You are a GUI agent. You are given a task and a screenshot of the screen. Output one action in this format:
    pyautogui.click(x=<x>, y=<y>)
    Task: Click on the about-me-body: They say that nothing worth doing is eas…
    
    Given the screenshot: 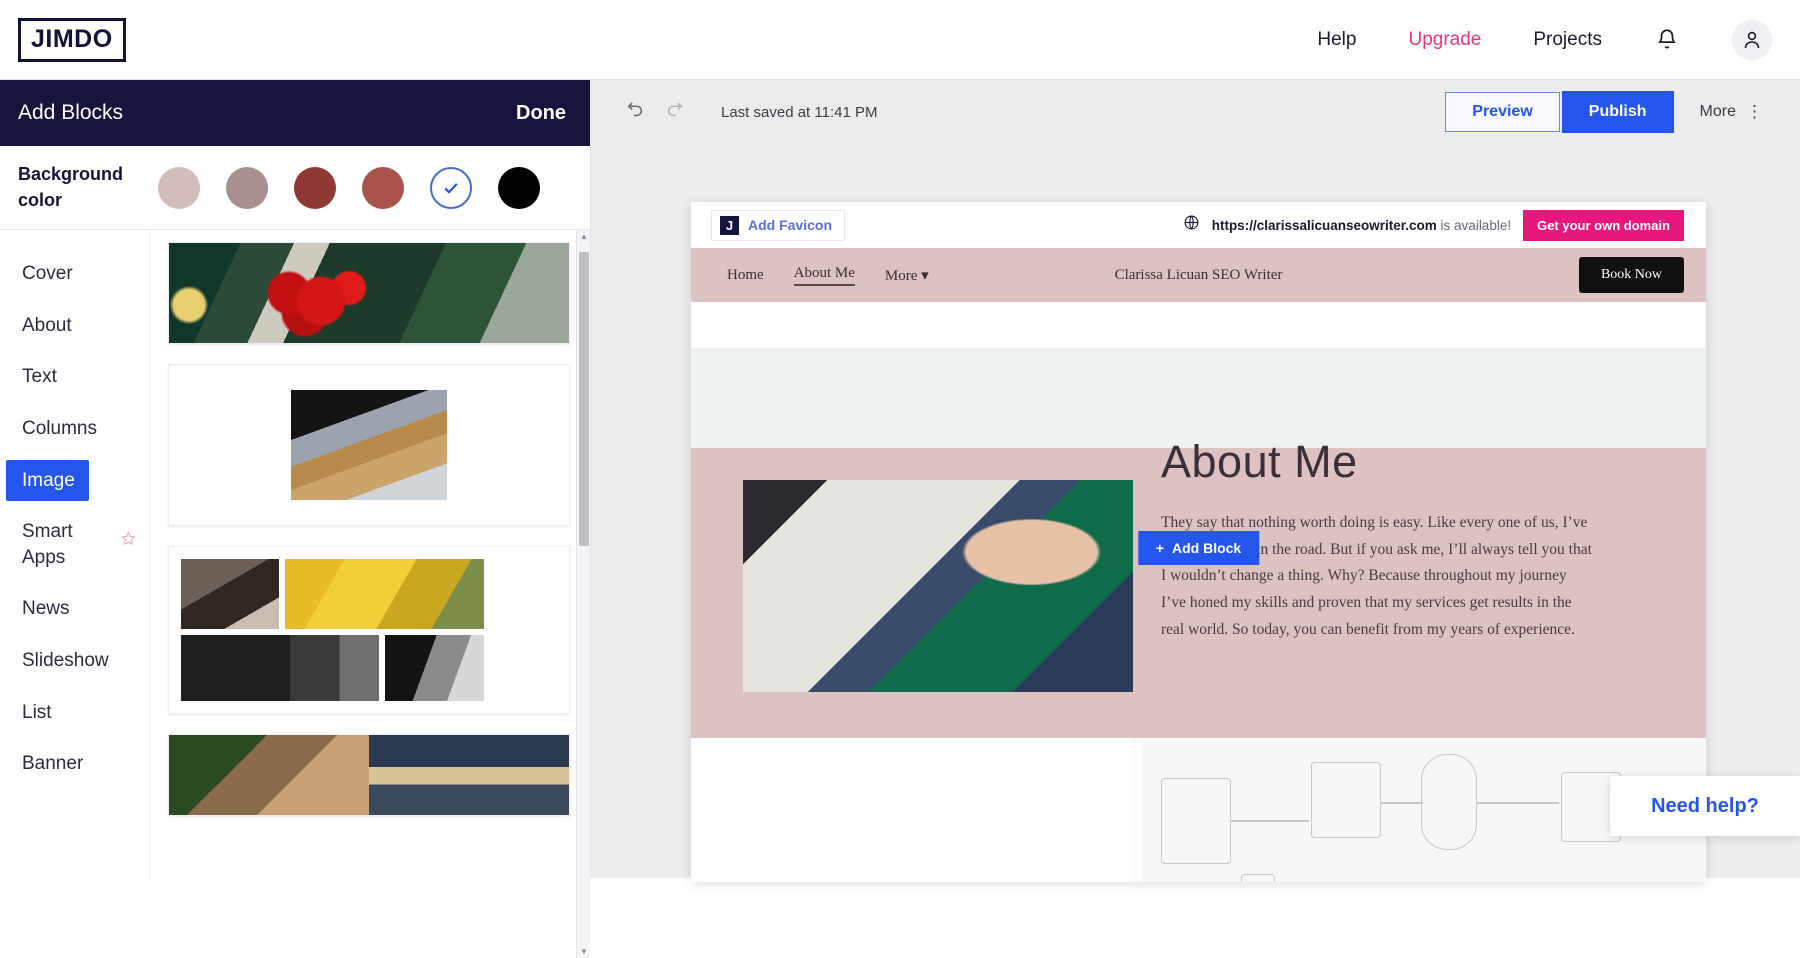 What is the action you would take?
    pyautogui.click(x=1376, y=576)
    